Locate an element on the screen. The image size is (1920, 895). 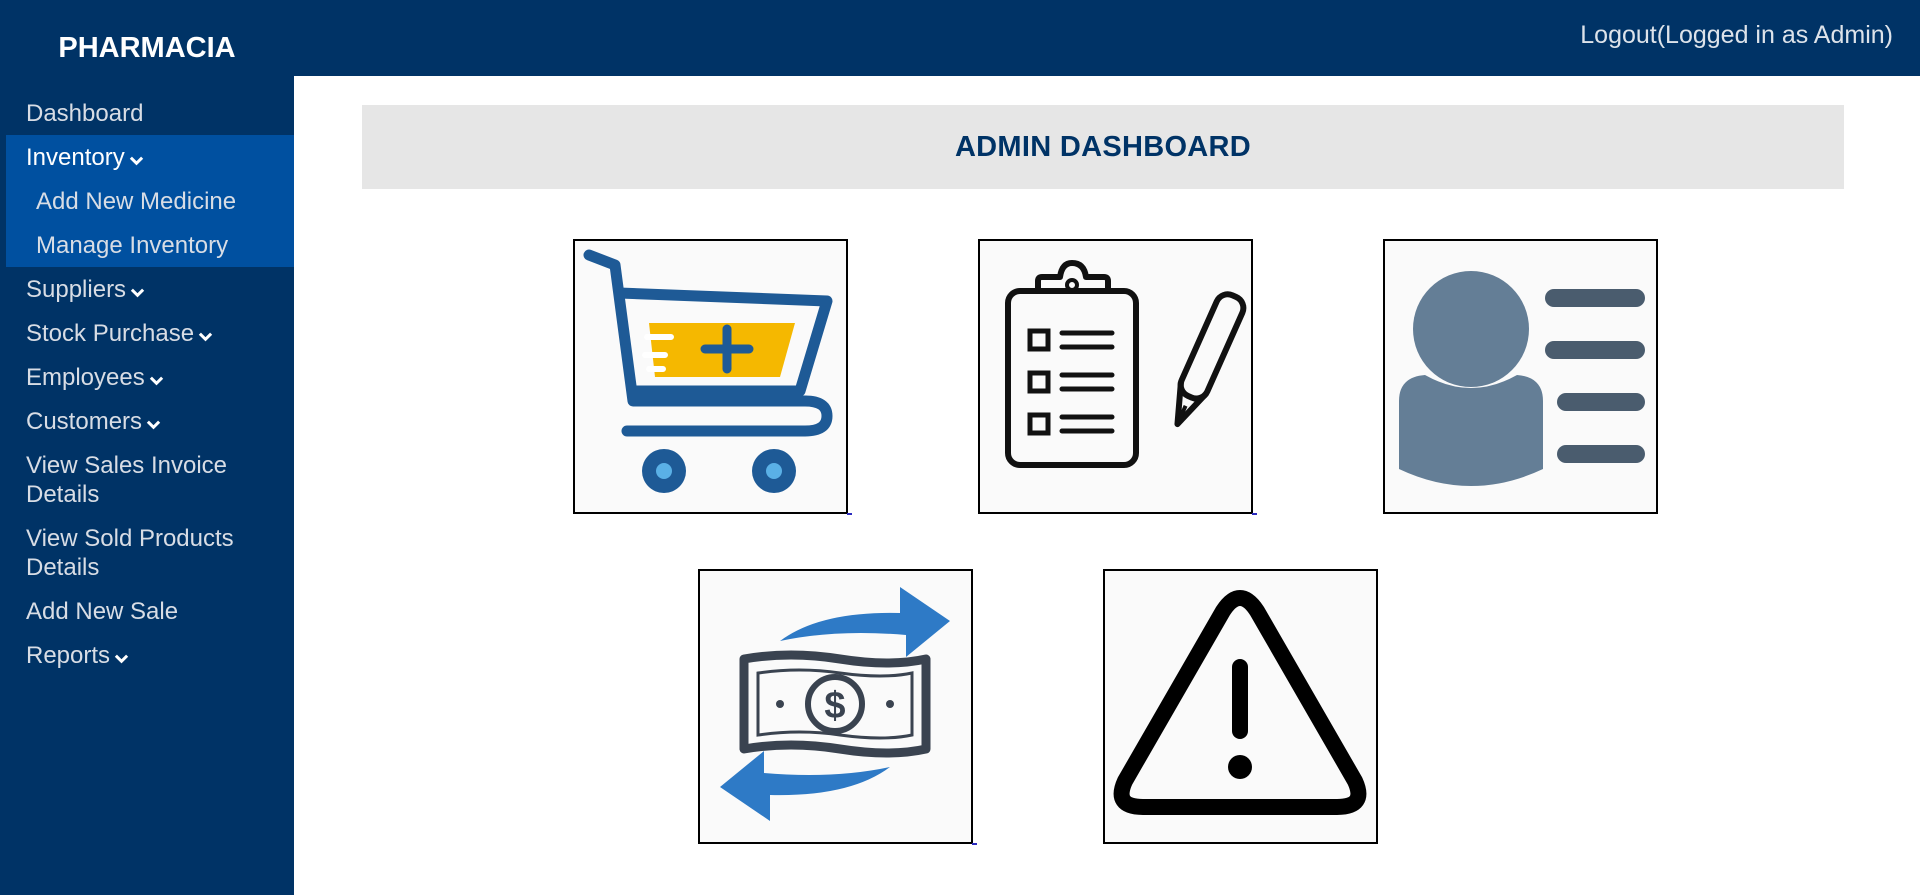
sidebar-item-customers: Customers is located at coordinates (147, 421).